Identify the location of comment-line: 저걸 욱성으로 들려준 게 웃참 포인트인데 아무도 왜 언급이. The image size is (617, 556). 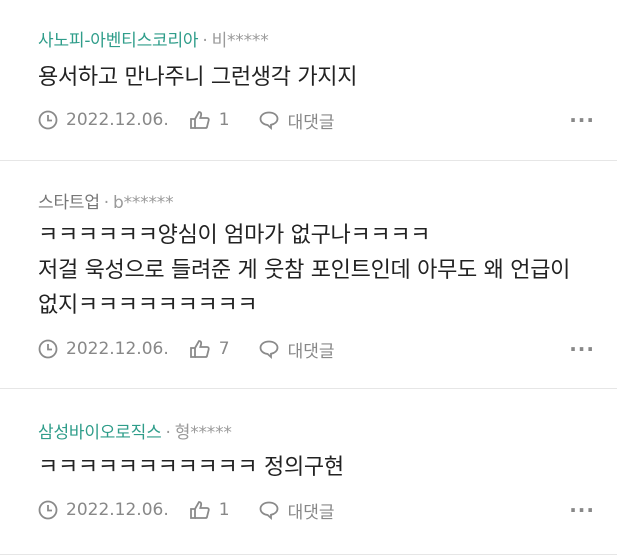
(304, 270).